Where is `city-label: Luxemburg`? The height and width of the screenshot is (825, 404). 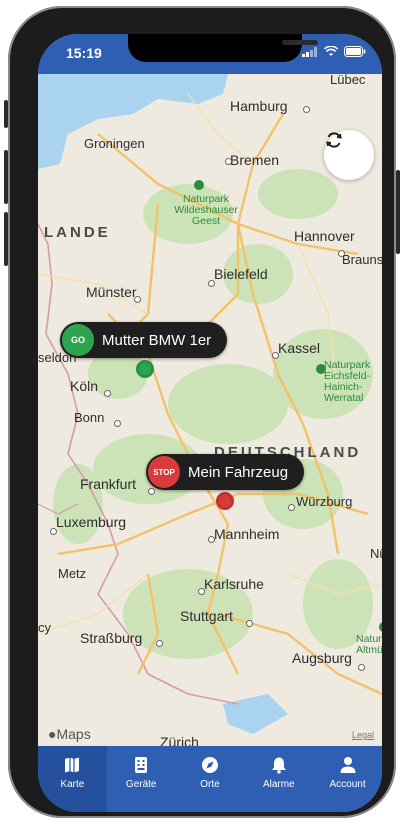
city-label: Luxemburg is located at coordinates (91, 522).